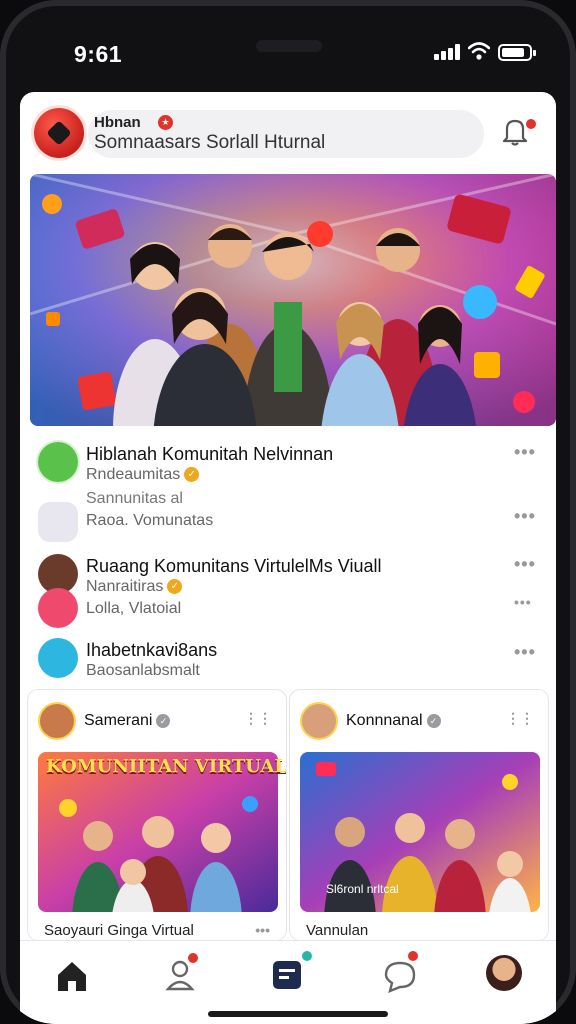  I want to click on status-bar: 9:61, so click(288, 46).